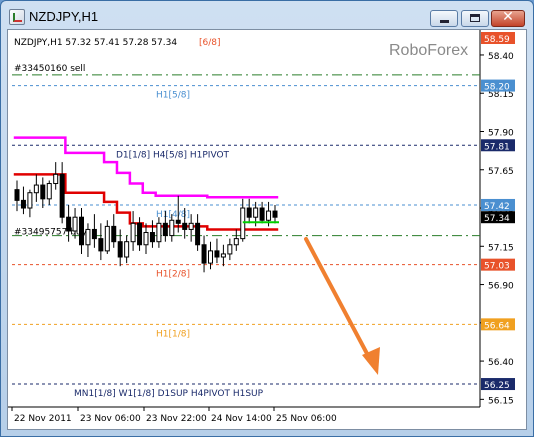  What do you see at coordinates (17, 17) in the screenshot?
I see `chart-app-icon` at bounding box center [17, 17].